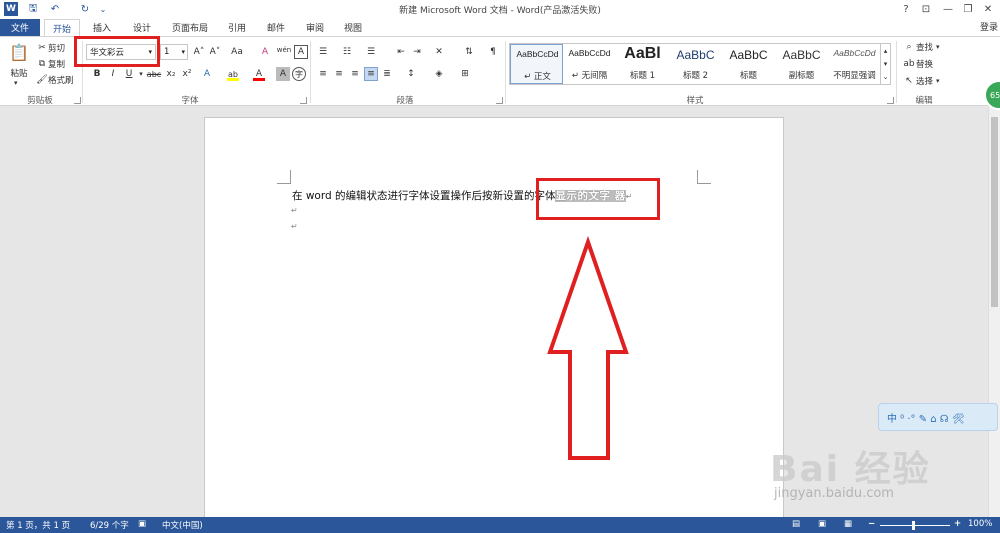 This screenshot has height=533, width=1000. Describe the element at coordinates (142, 27) in the screenshot. I see `tab-design: 设计` at that location.